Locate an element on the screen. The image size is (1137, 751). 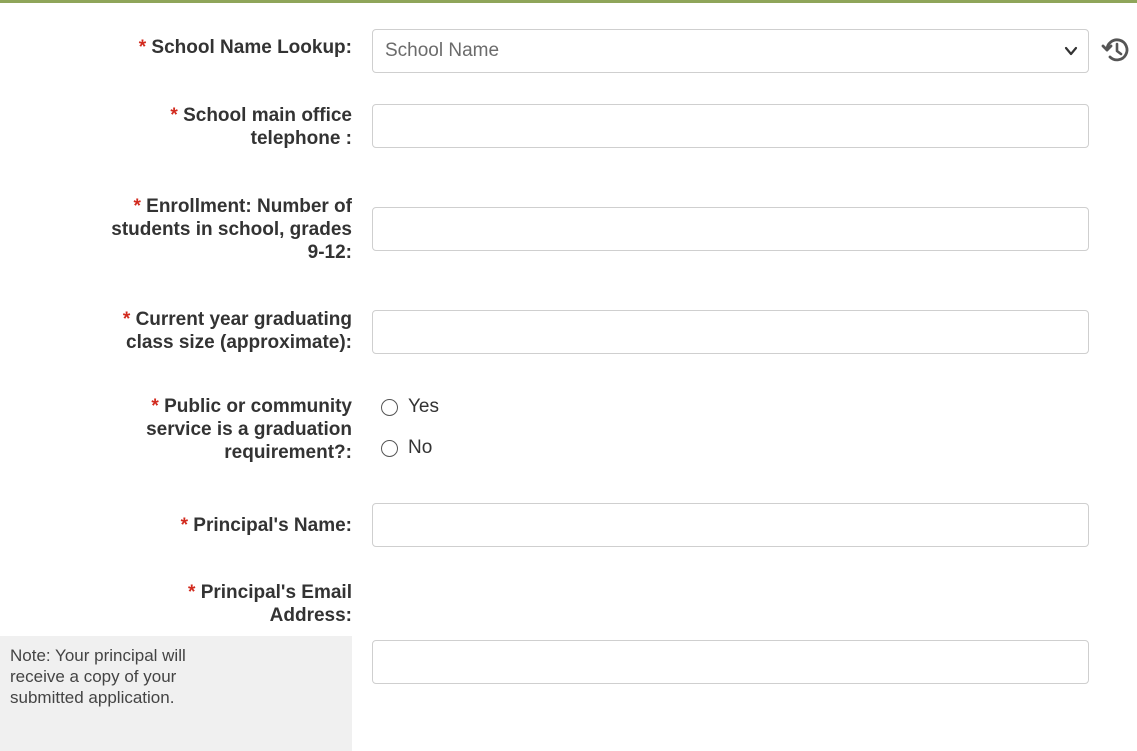
enrollment-label-text-3: 9-12: is located at coordinates (329, 252).